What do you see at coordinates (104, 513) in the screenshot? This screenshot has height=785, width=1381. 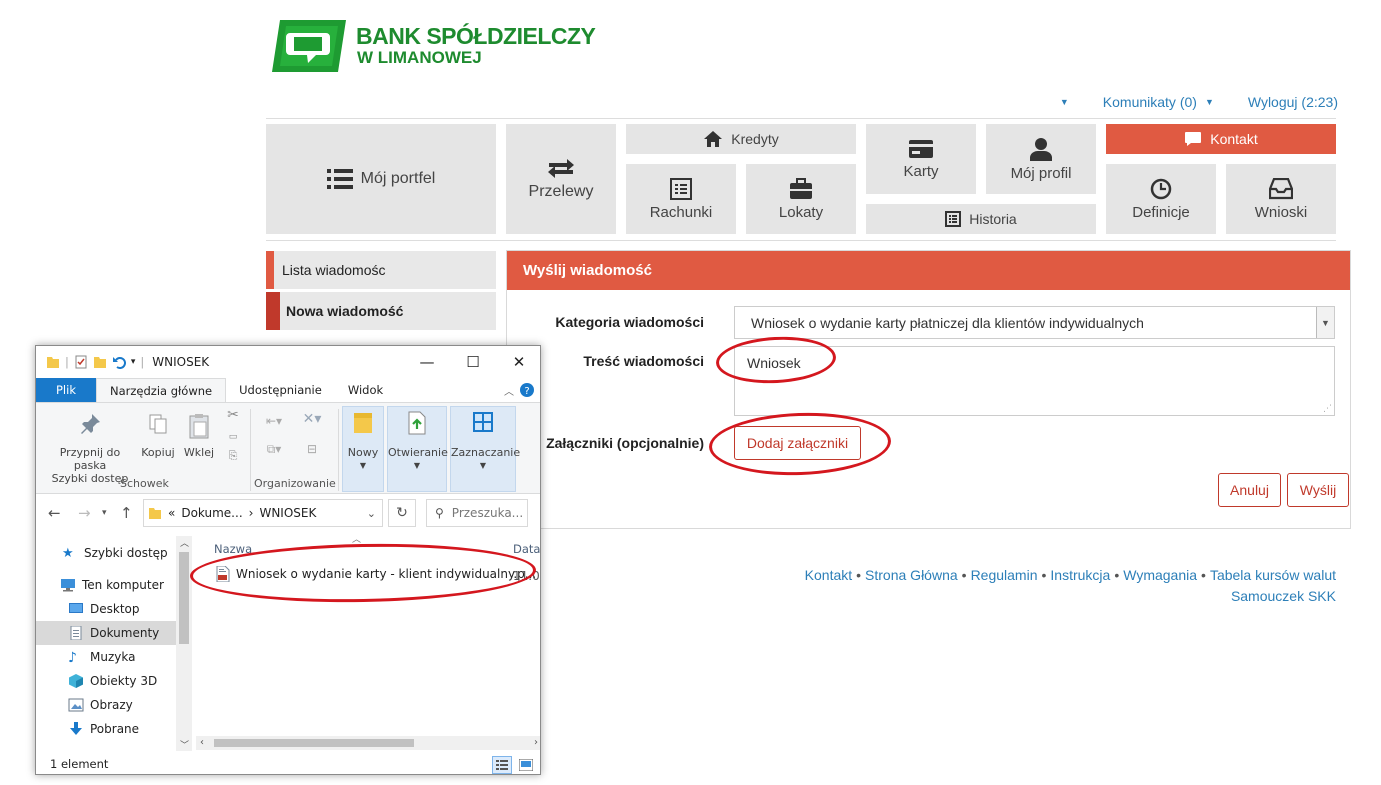 I see `recent-locations-icon: ▾` at bounding box center [104, 513].